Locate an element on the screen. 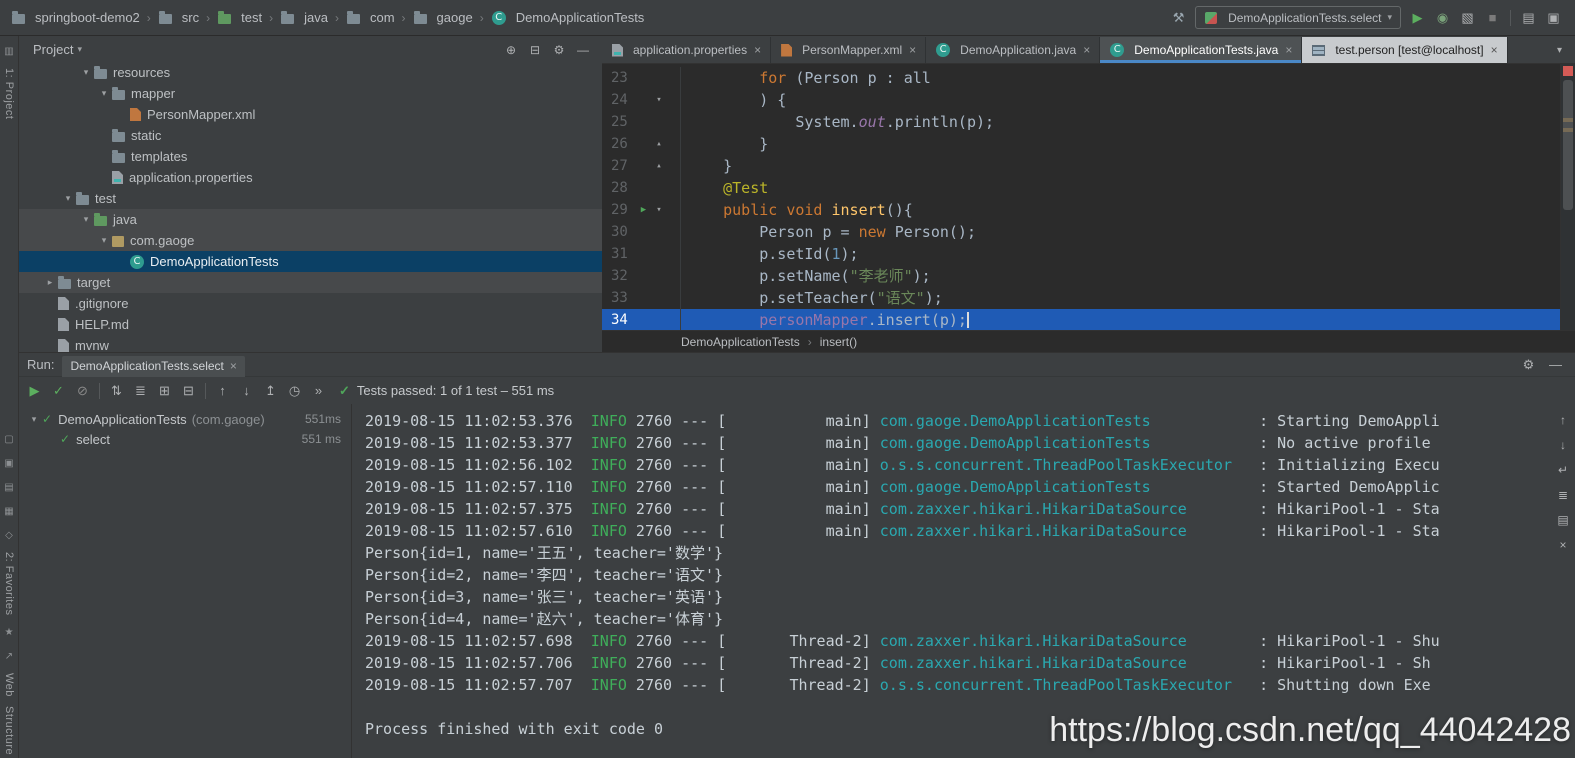  run-test-icon: ▶ is located at coordinates (643, 210).